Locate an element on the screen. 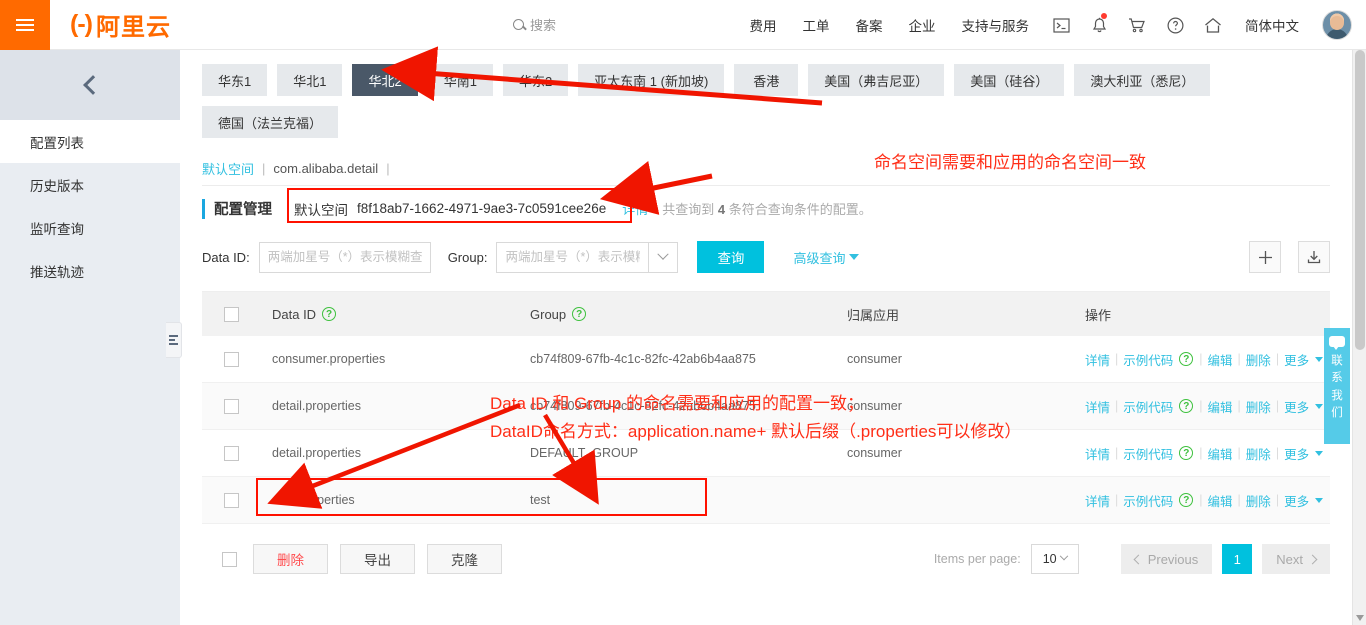  footer-select-all-checkbox is located at coordinates (229, 559).